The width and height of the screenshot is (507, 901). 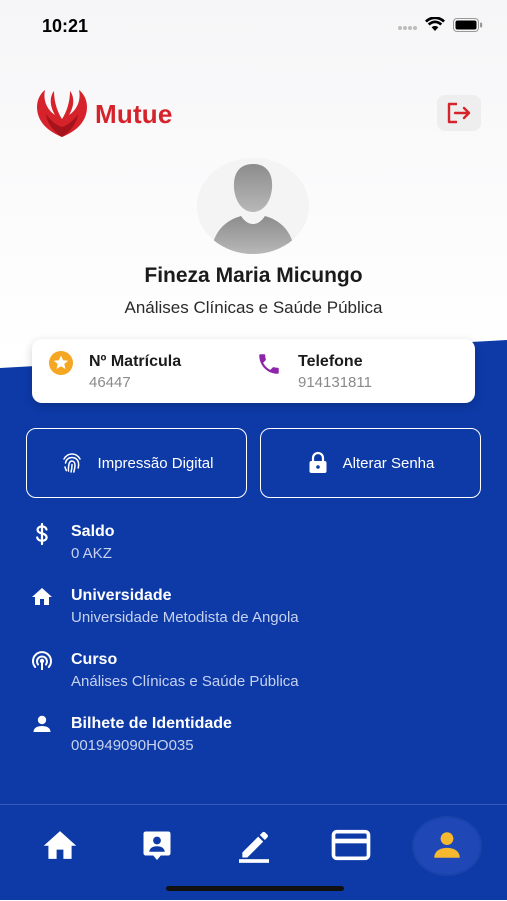 I want to click on brand-logo: Mutue, so click(x=103, y=114).